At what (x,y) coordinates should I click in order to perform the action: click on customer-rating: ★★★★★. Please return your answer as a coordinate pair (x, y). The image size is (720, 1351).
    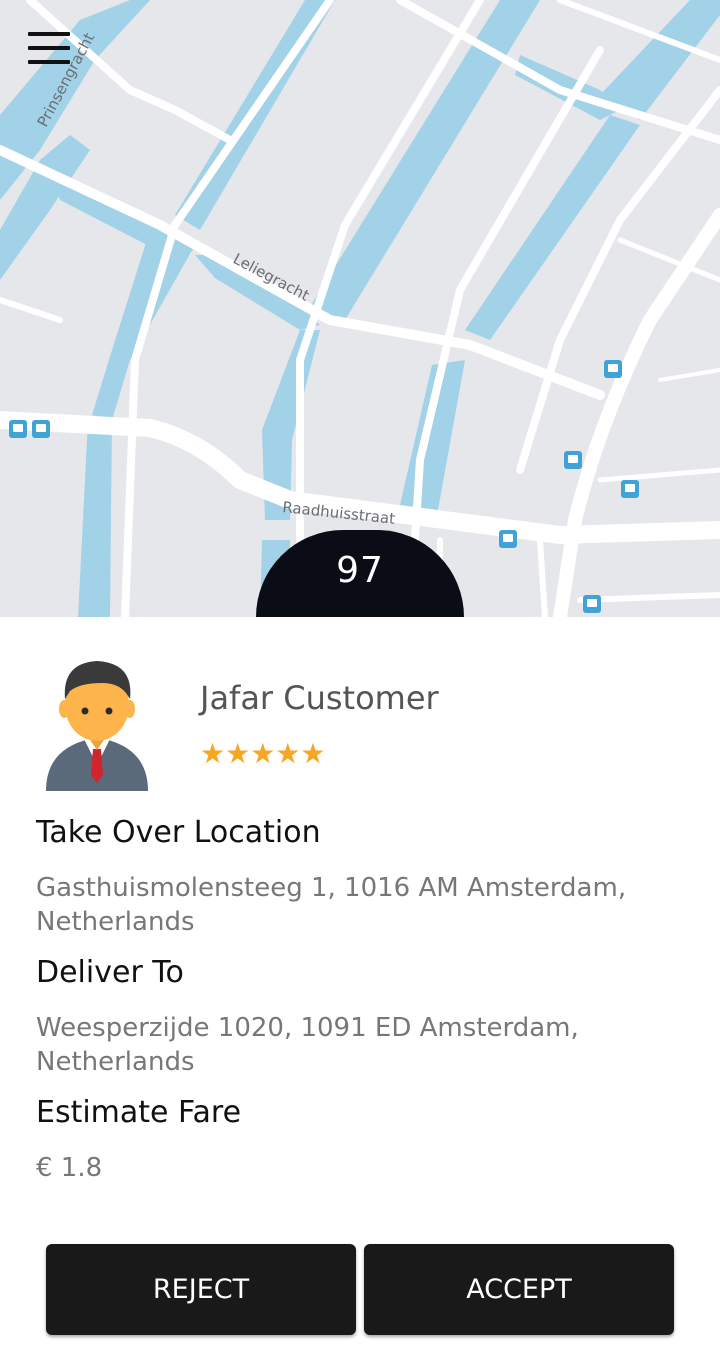
    Looking at the image, I should click on (263, 754).